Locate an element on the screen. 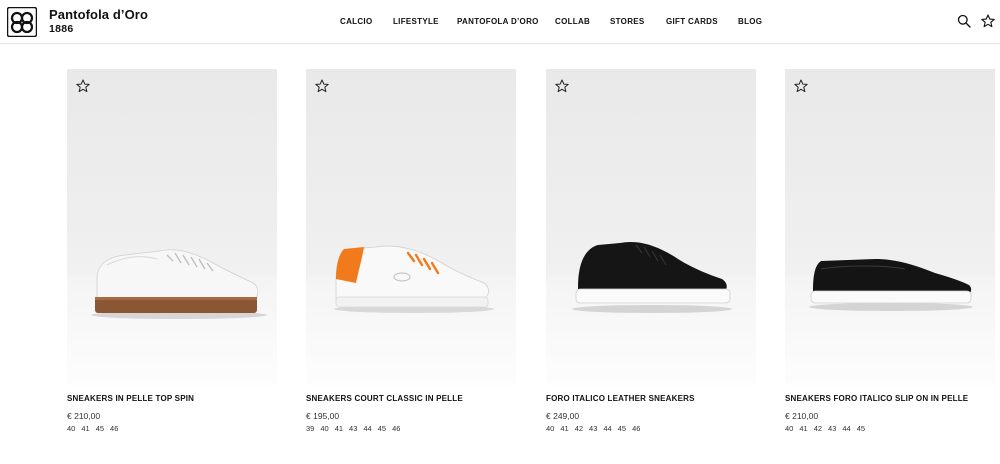 Image resolution: width=1000 pixels, height=464 pixels. product-sizes: 39 40 41 43 44 45 46 is located at coordinates (411, 428).